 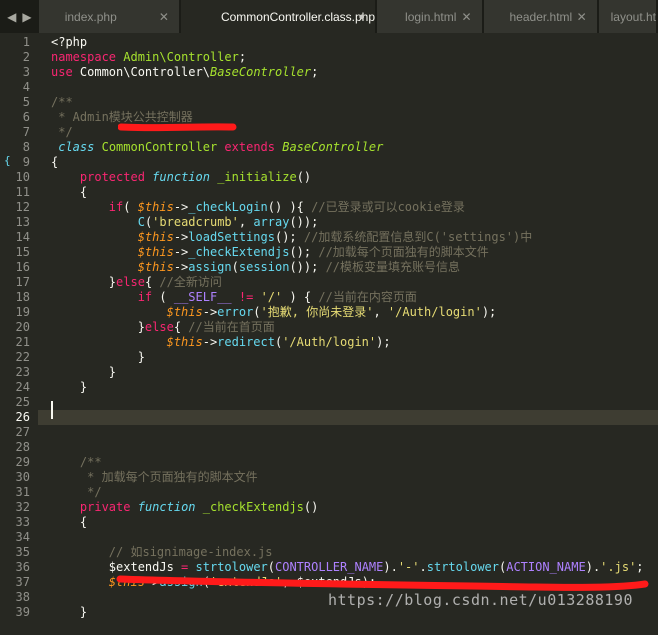 I want to click on code-token: CommonController, so click(x=159, y=147).